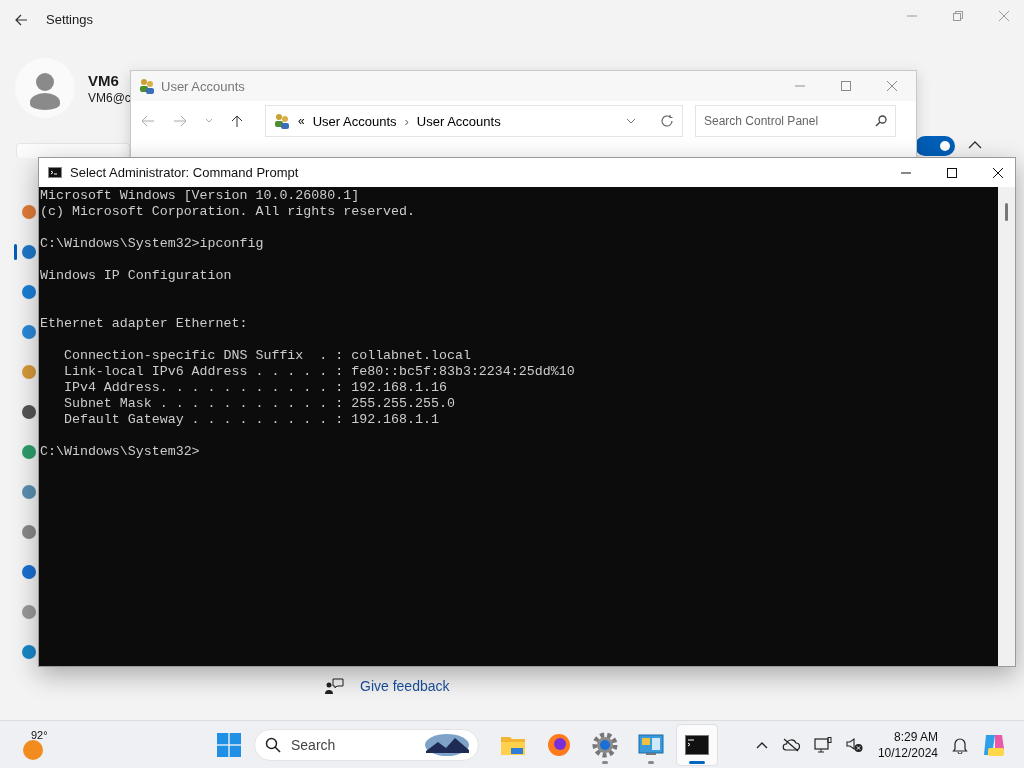 Image resolution: width=1024 pixels, height=768 pixels. What do you see at coordinates (228, 212) in the screenshot?
I see `terminal-line: (c) Microsoft Corporation. All rights reserved.` at bounding box center [228, 212].